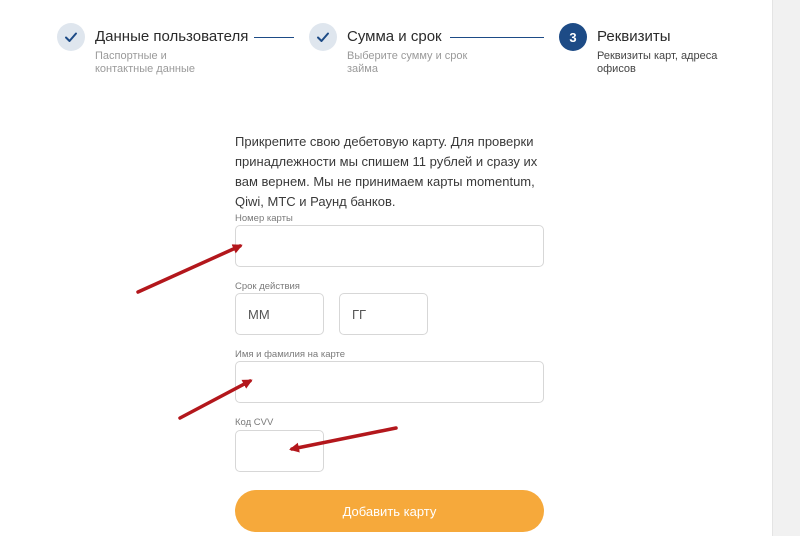 The height and width of the screenshot is (536, 800). I want to click on cardholder-name-input, so click(389, 382).